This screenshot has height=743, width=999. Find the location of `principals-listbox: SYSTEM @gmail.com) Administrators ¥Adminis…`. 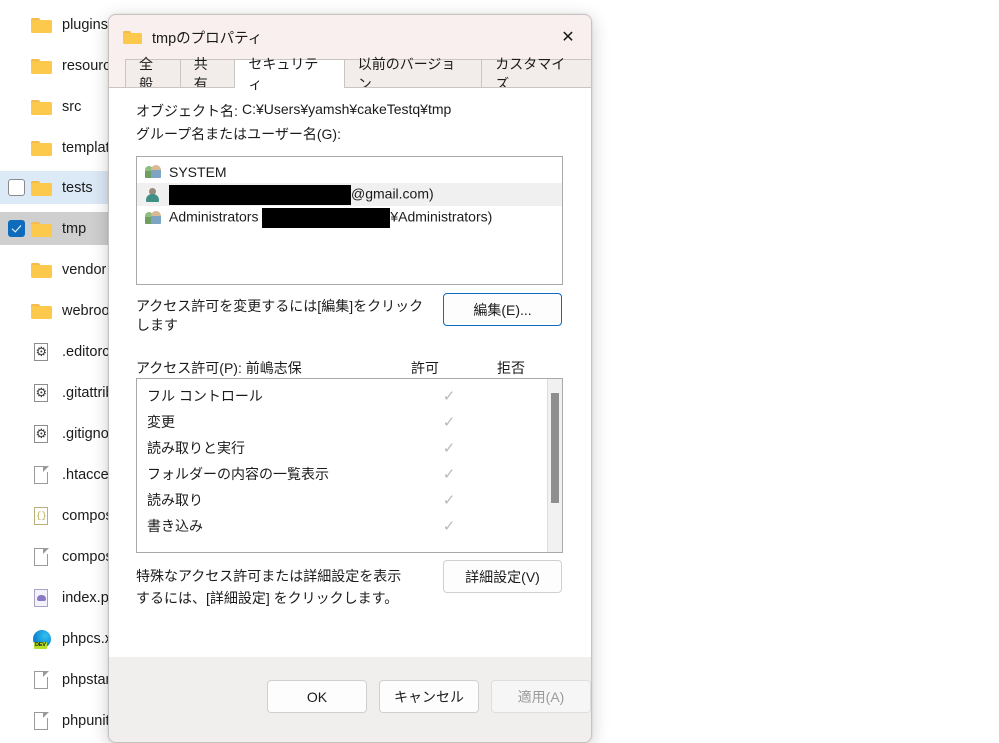

principals-listbox: SYSTEM @gmail.com) Administrators ¥Adminis… is located at coordinates (349, 220).